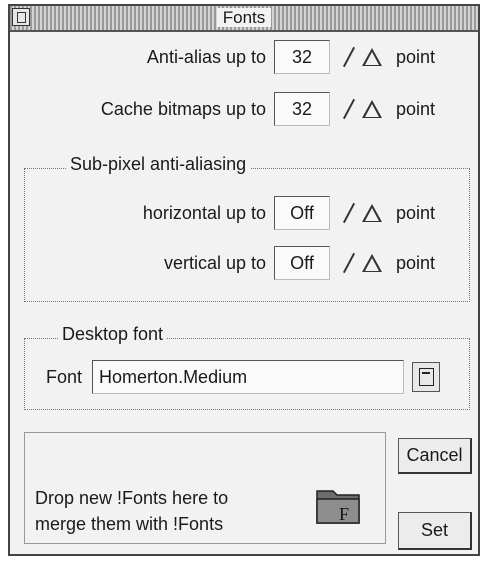 The width and height of the screenshot is (490, 566). What do you see at coordinates (248, 377) in the screenshot?
I see `font-field: Homerton.Medium` at bounding box center [248, 377].